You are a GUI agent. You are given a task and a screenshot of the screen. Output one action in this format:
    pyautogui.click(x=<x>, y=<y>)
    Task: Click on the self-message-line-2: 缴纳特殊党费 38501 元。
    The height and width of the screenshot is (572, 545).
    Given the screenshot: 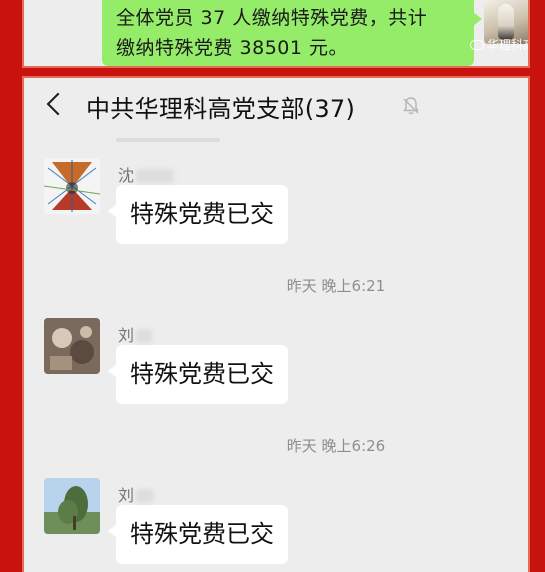 What is the action you would take?
    pyautogui.click(x=232, y=48)
    